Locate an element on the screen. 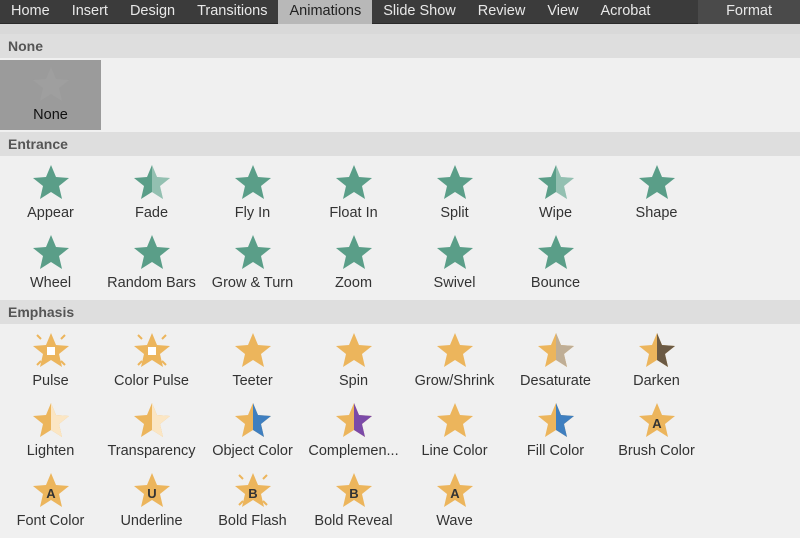 Image resolution: width=800 pixels, height=538 pixels. animation-label: Spin is located at coordinates (353, 381).